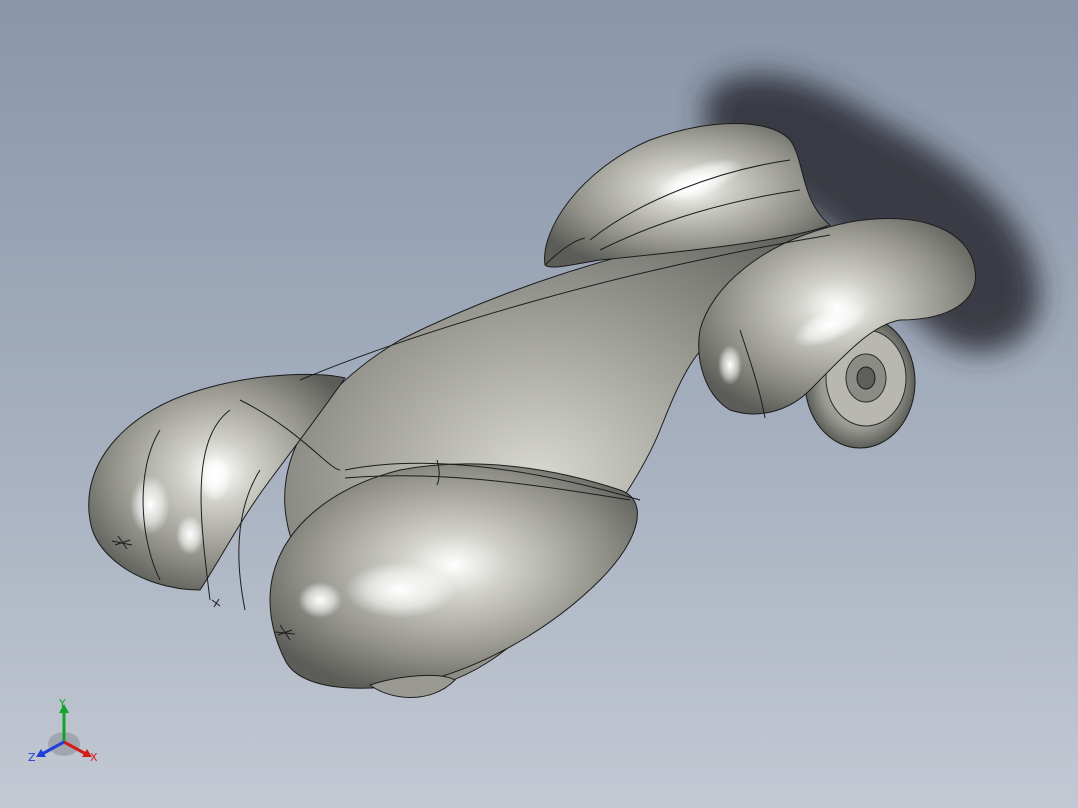 This screenshot has height=808, width=1078. What do you see at coordinates (94, 757) in the screenshot?
I see `x-axis-label: X` at bounding box center [94, 757].